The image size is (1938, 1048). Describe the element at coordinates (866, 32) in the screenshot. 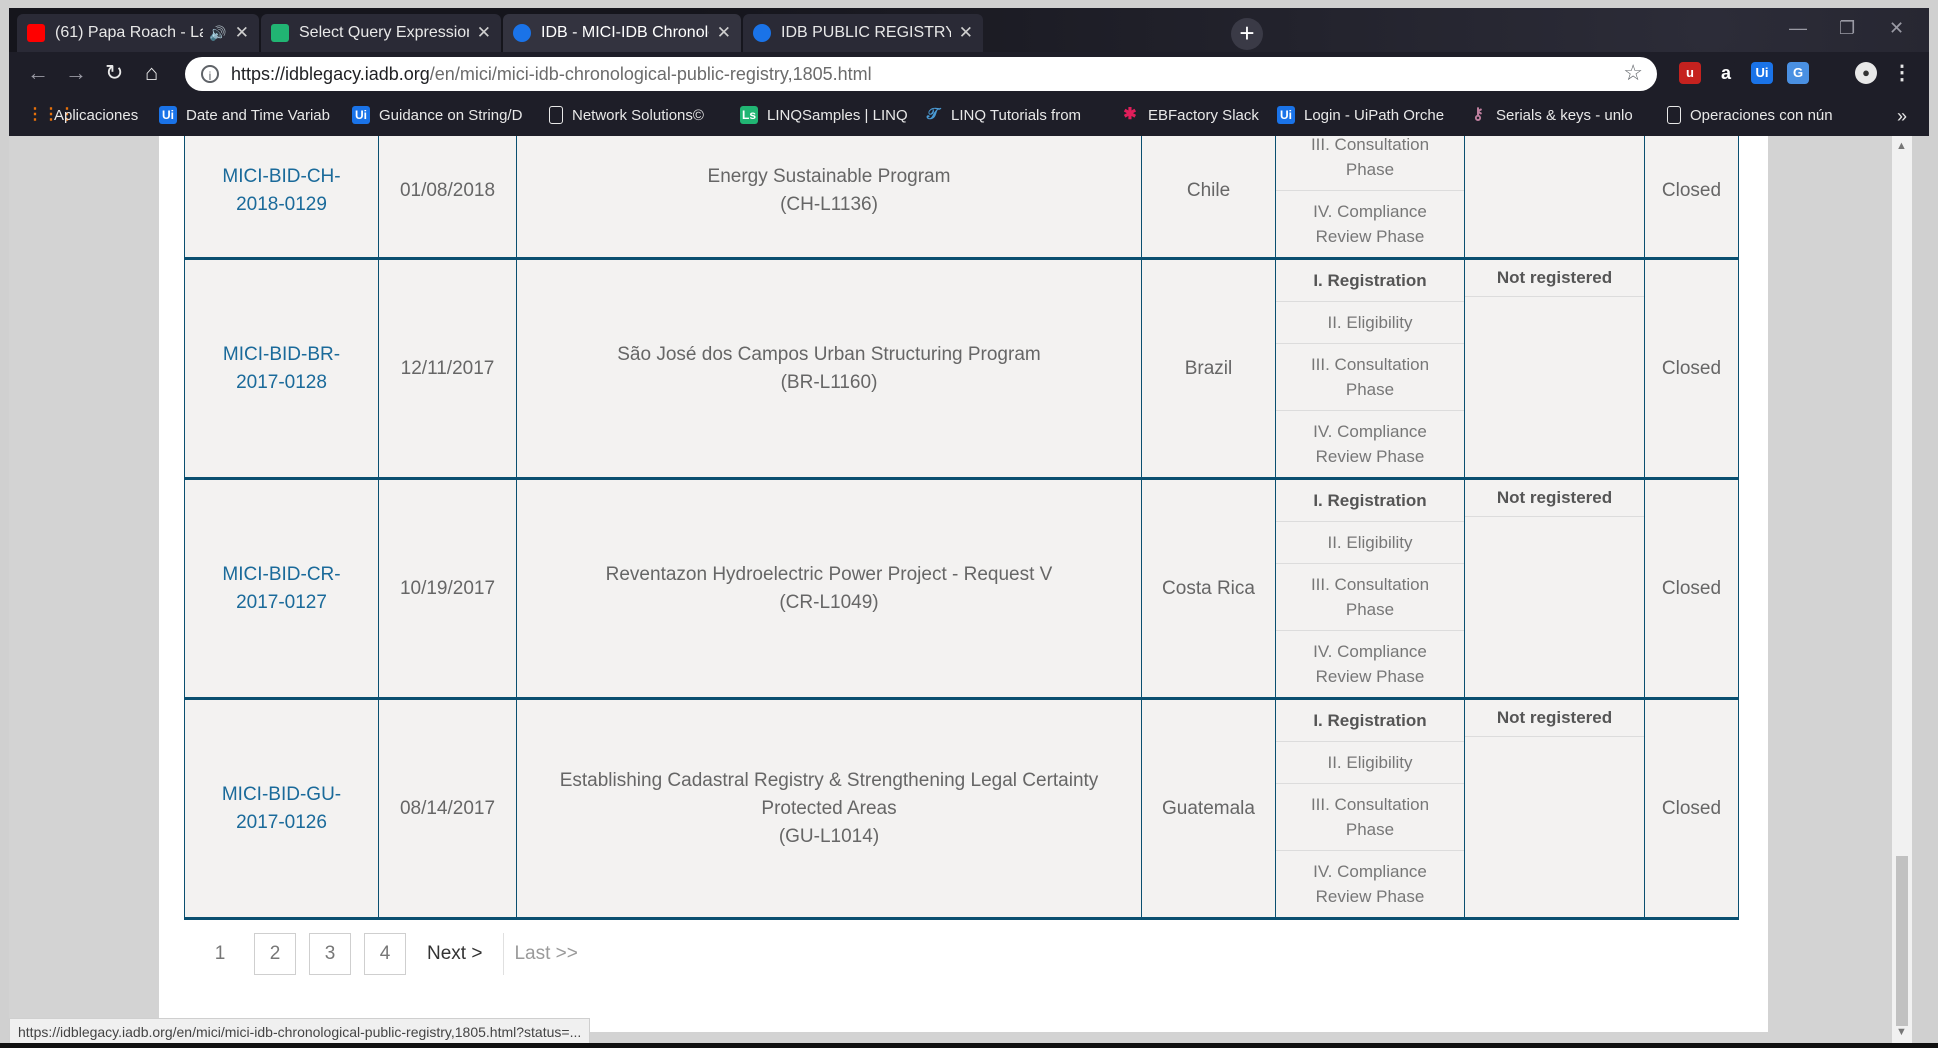

I see `tab-title: IDB PUBLIC REGISTRY CHRONOL` at that location.